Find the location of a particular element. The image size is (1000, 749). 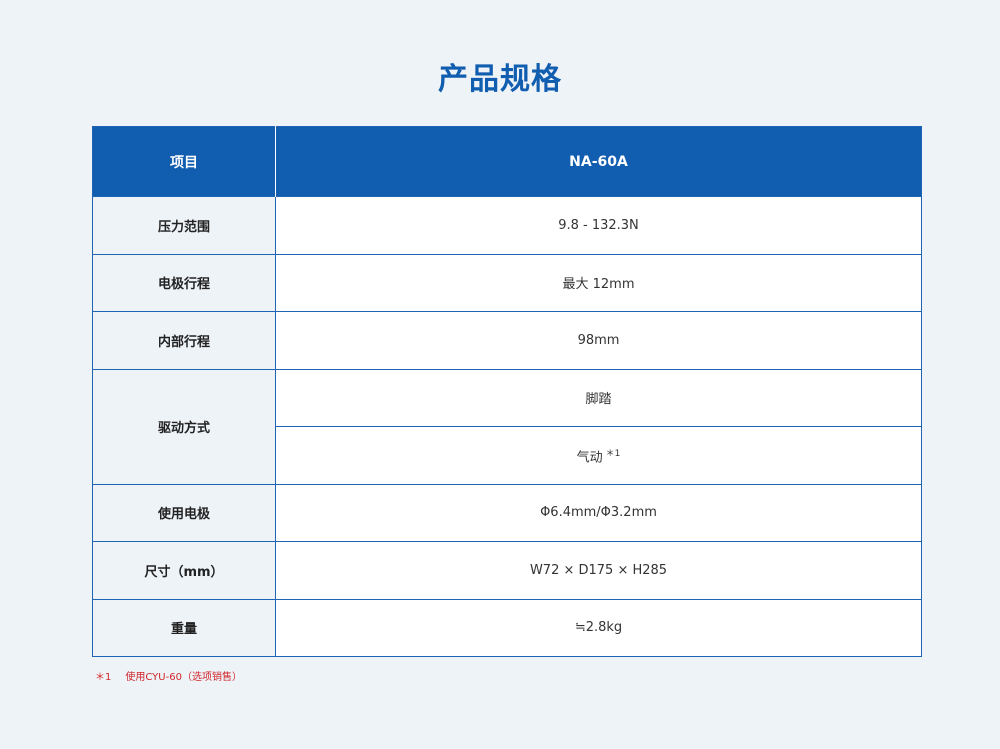

table-row: 重量 ≒2.8kg is located at coordinates (507, 627).